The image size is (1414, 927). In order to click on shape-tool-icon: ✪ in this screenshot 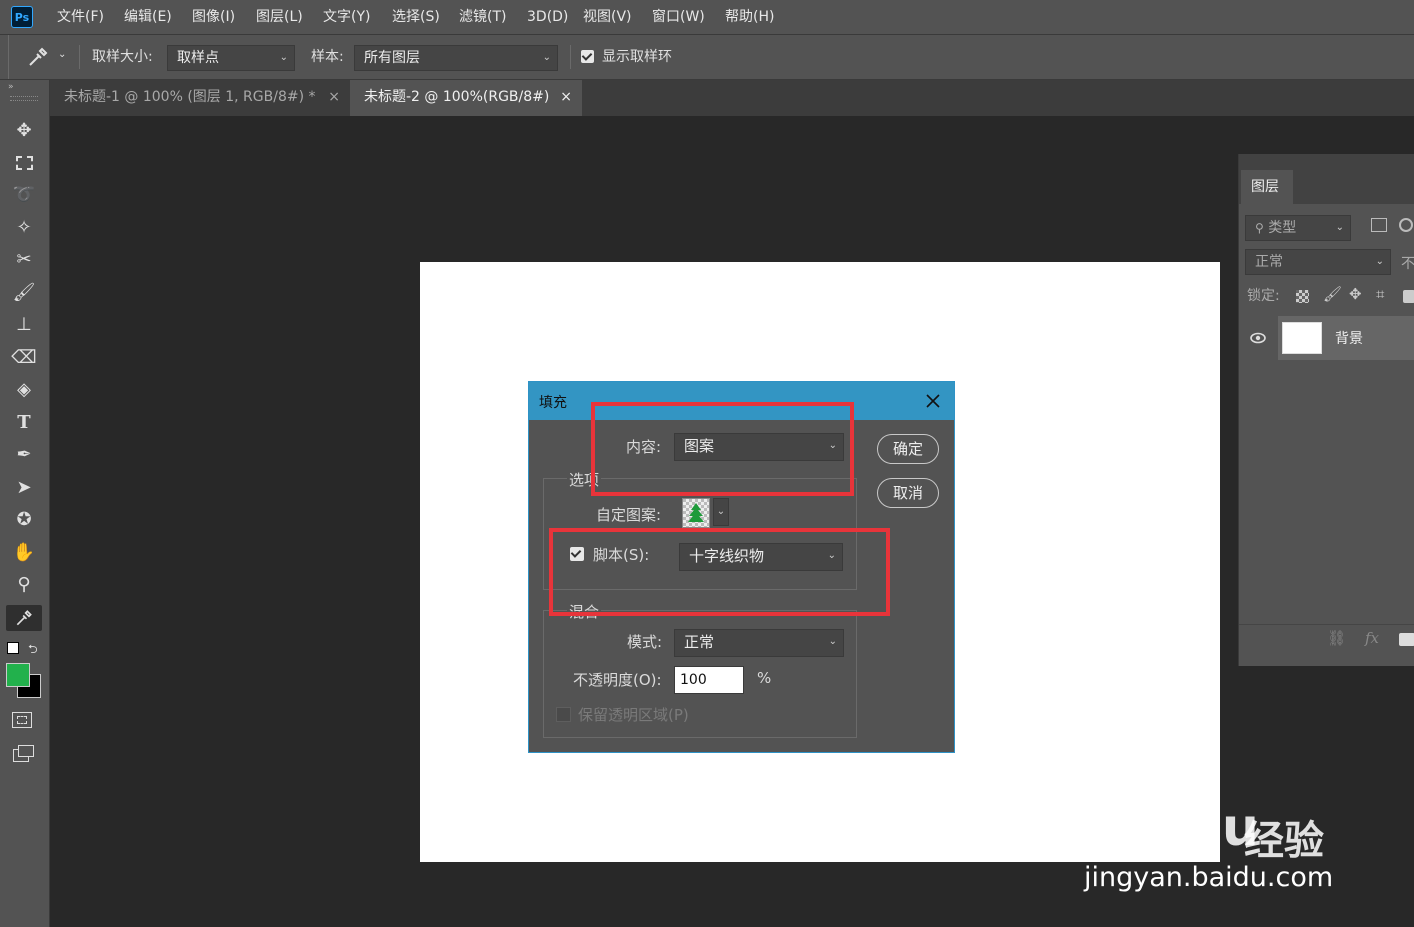, I will do `click(24, 520)`.